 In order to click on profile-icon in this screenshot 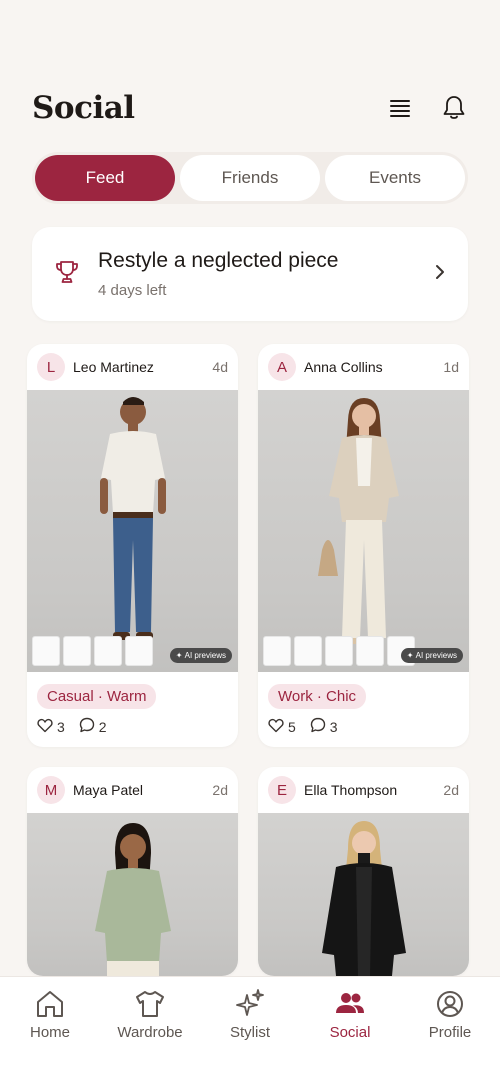, I will do `click(450, 1004)`.